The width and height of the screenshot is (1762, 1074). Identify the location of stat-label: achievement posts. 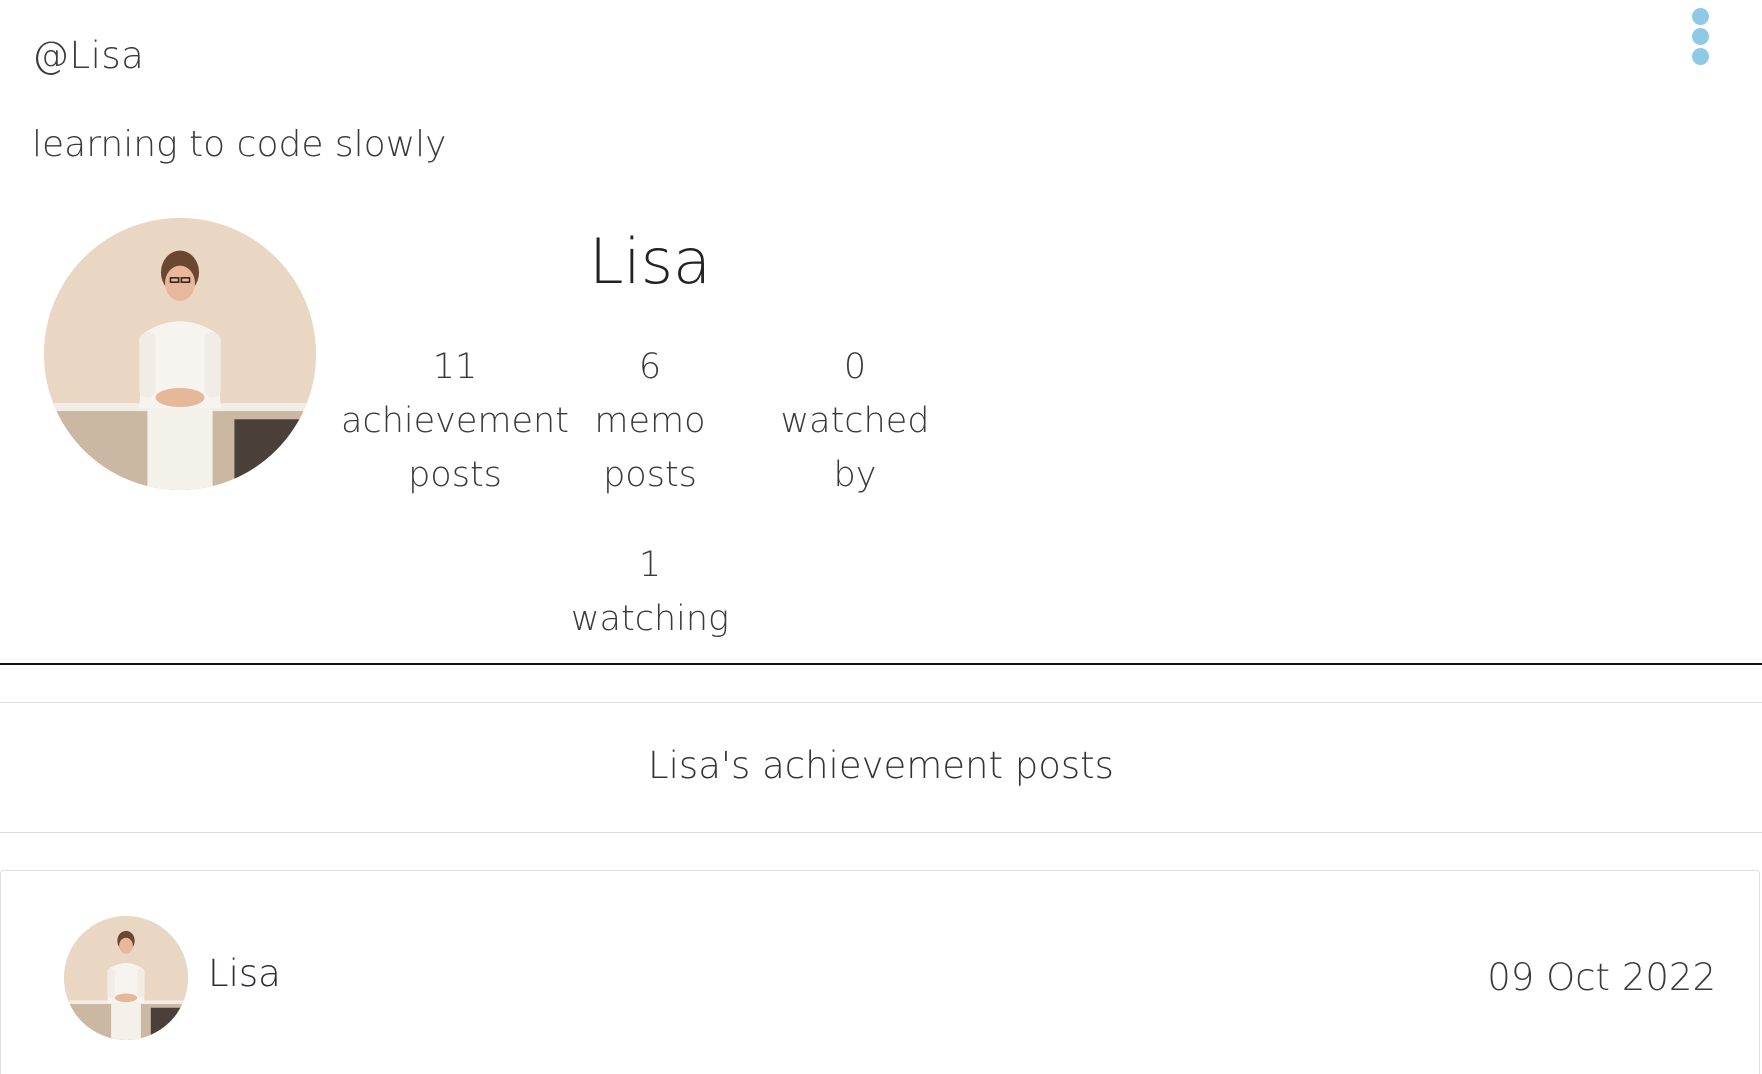
(455, 448).